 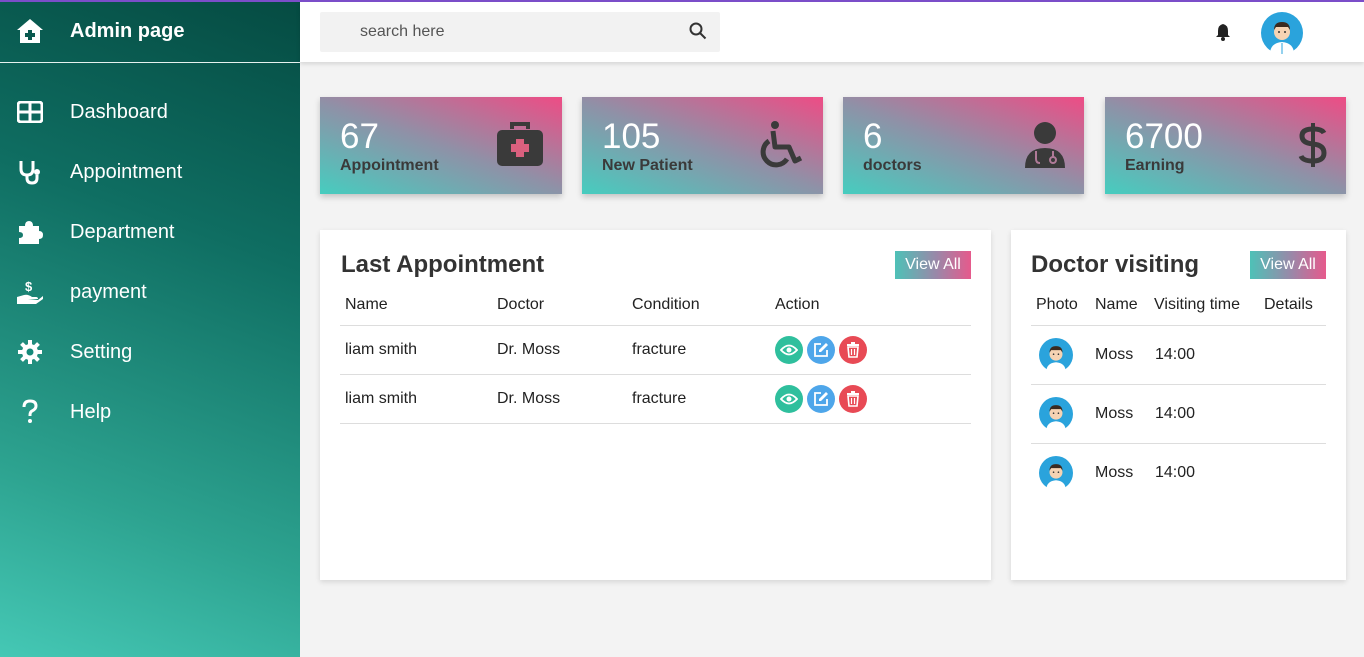 What do you see at coordinates (698, 33) in the screenshot?
I see `search-icon` at bounding box center [698, 33].